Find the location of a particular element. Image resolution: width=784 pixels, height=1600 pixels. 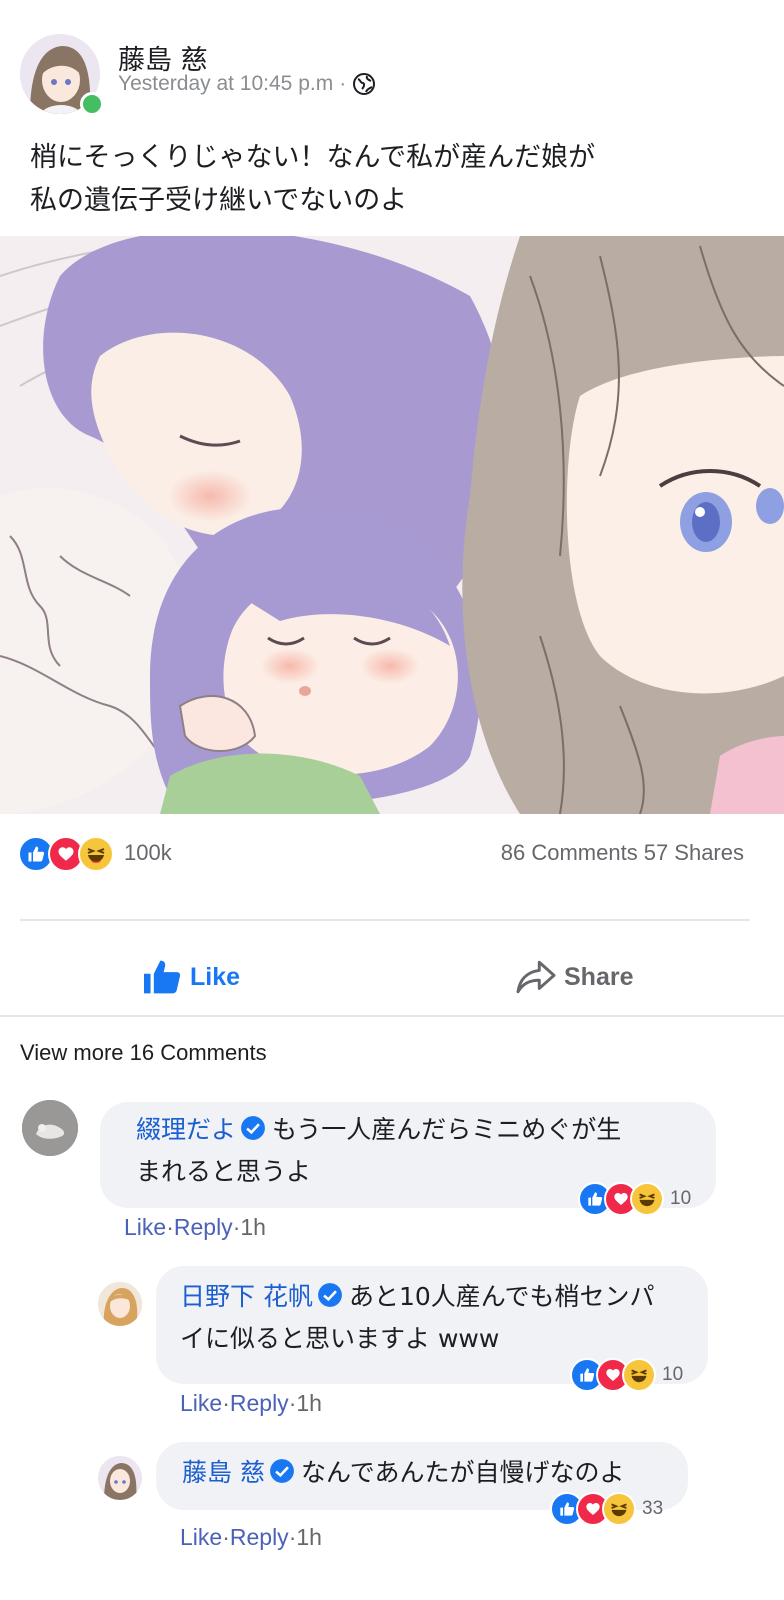

comment-text: 綴理だよ もう一人産んだらミニめぐが生 まれると思うよ is located at coordinates (416, 1151).